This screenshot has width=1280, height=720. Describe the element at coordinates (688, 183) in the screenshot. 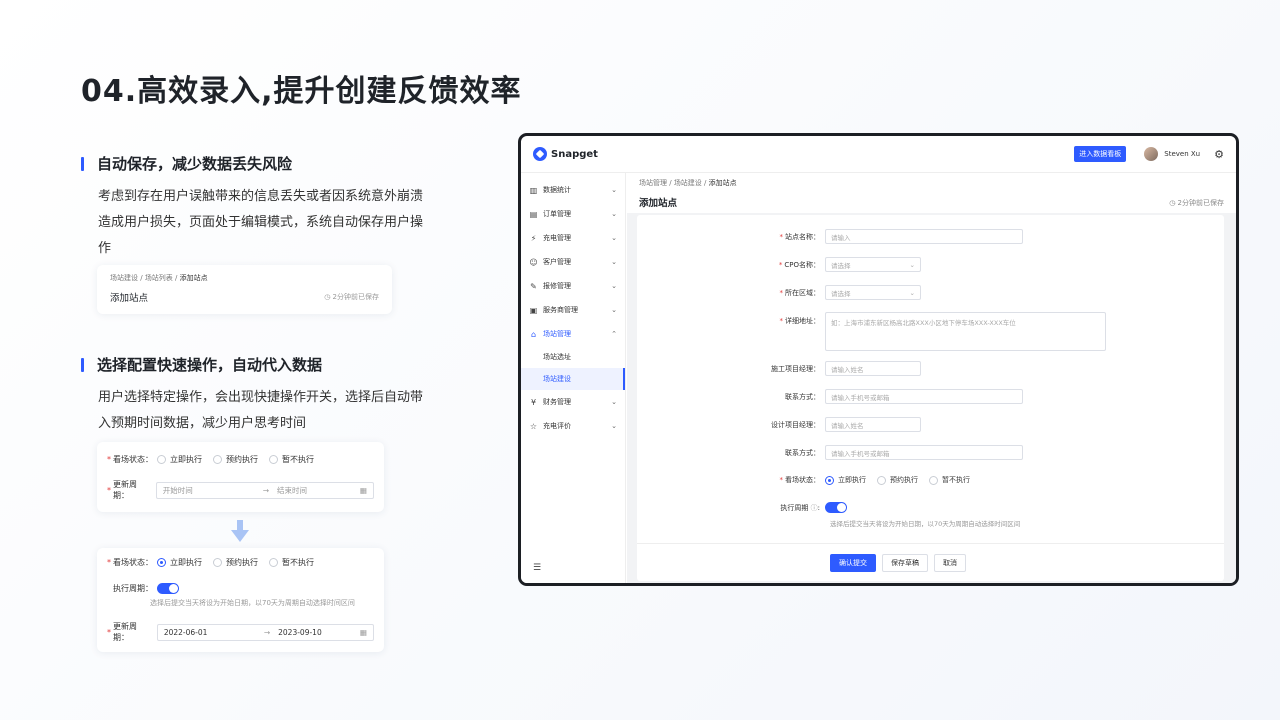

I see `breadcrumb: 场站管理 / 场站建设 / 添加站点` at that location.